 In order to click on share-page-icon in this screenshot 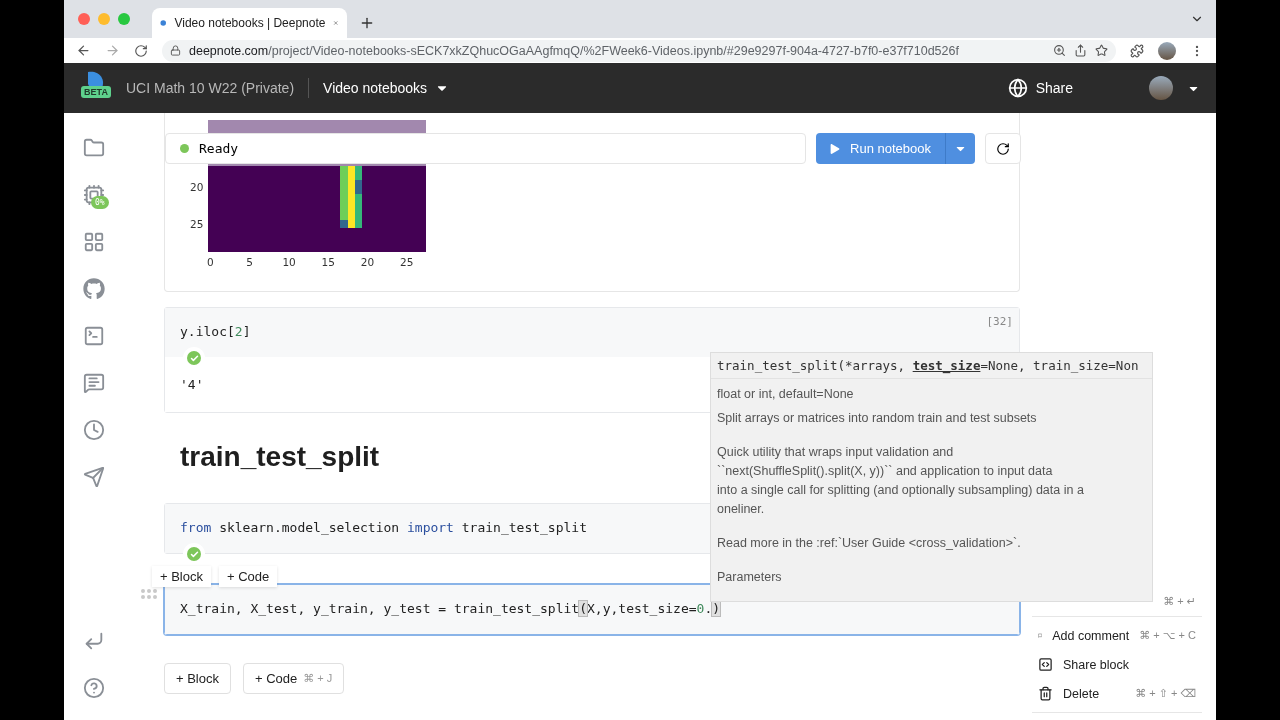, I will do `click(1080, 50)`.